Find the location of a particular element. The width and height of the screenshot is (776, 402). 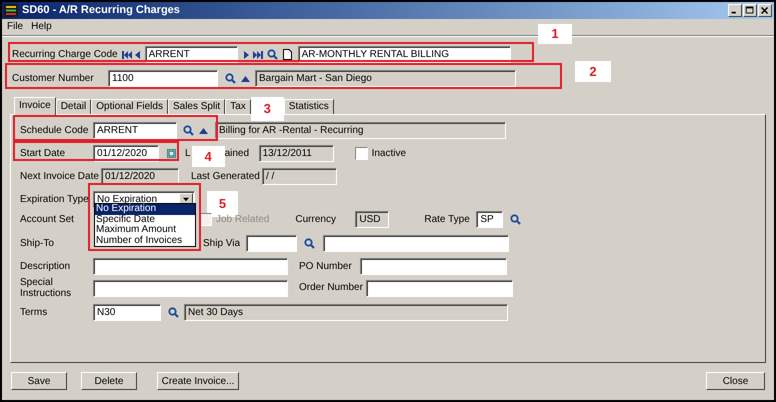

callout-number: 1 is located at coordinates (555, 34).